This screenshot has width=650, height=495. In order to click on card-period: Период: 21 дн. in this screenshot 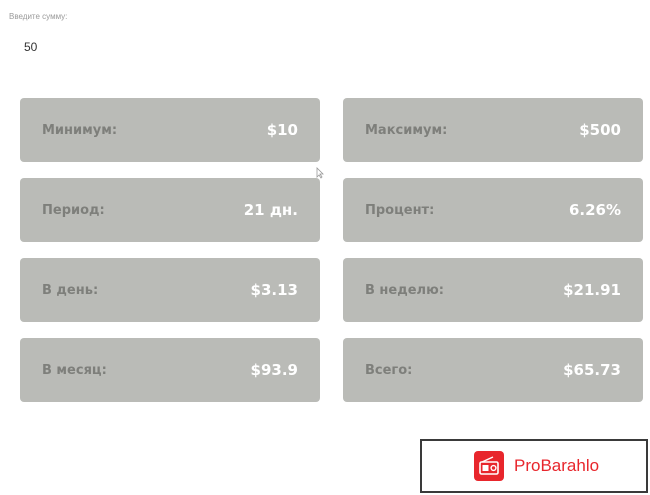, I will do `click(170, 210)`.